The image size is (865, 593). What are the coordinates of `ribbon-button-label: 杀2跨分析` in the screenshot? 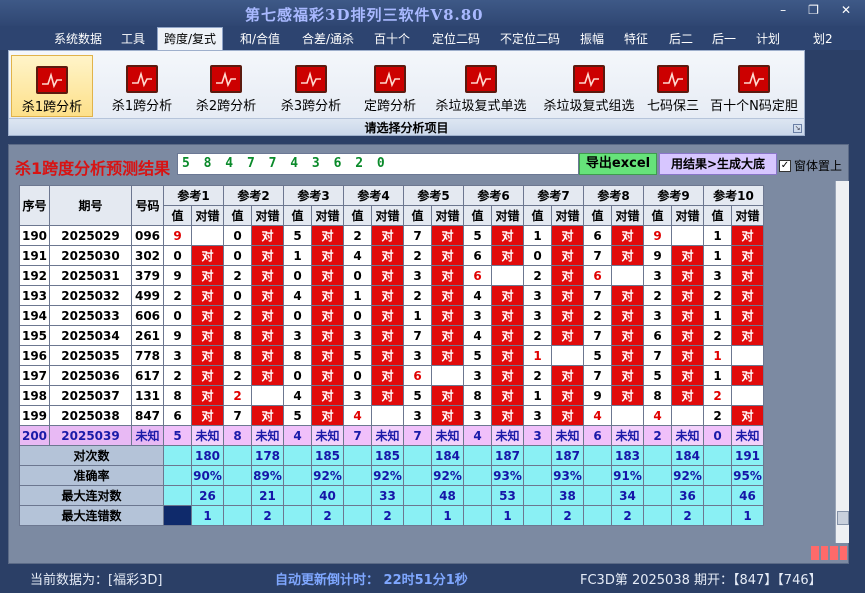 It's located at (226, 106).